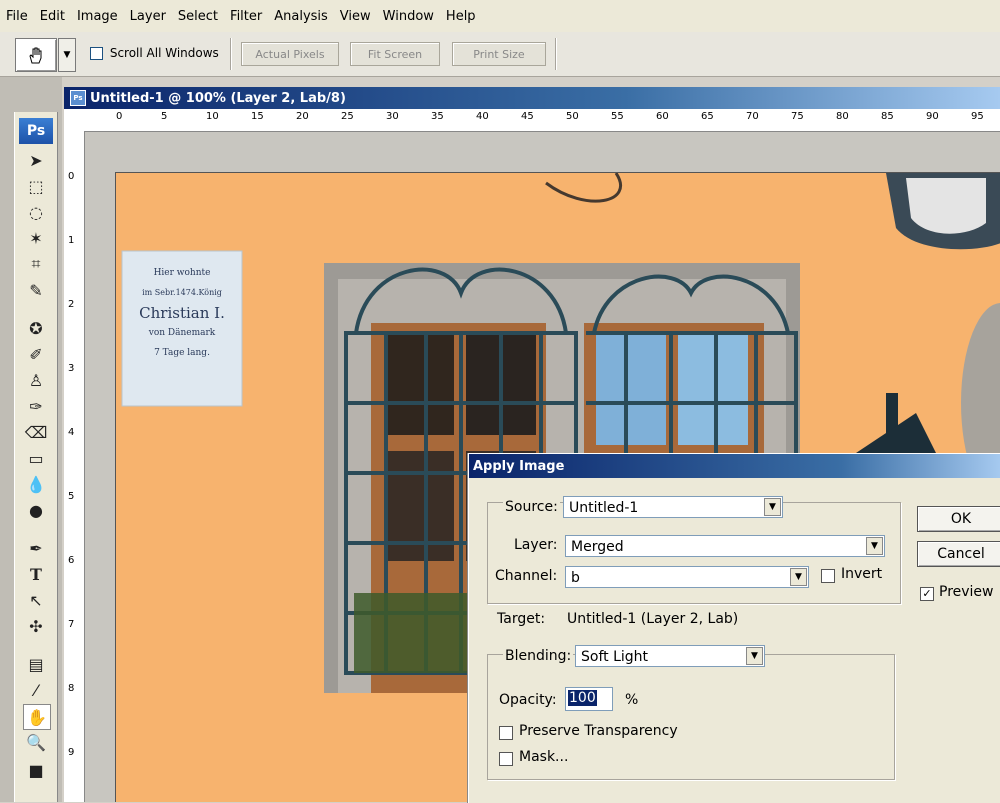 This screenshot has height=803, width=1000. Describe the element at coordinates (536, 545) in the screenshot. I see `layer-label: Layer:` at that location.